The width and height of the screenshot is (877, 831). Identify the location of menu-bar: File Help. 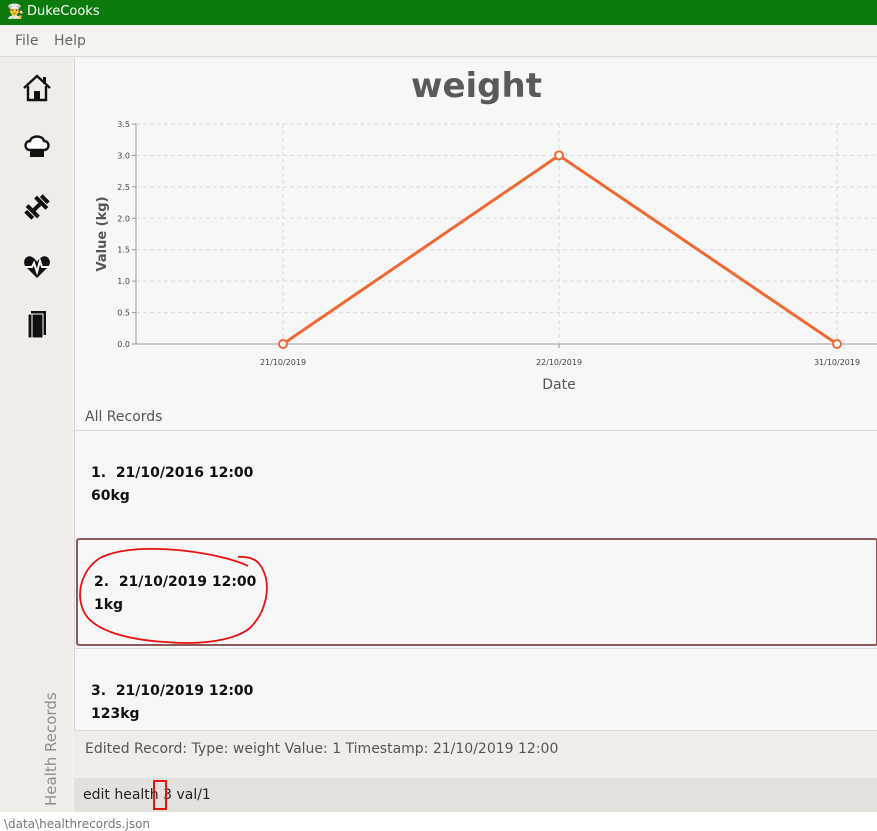
(438, 41).